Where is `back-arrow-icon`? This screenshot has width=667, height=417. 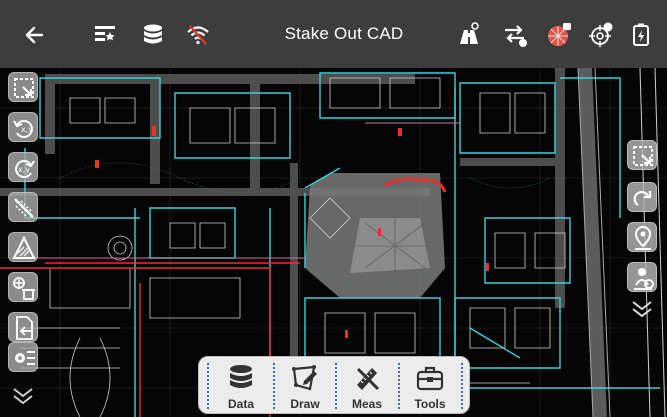
back-arrow-icon is located at coordinates (35, 35).